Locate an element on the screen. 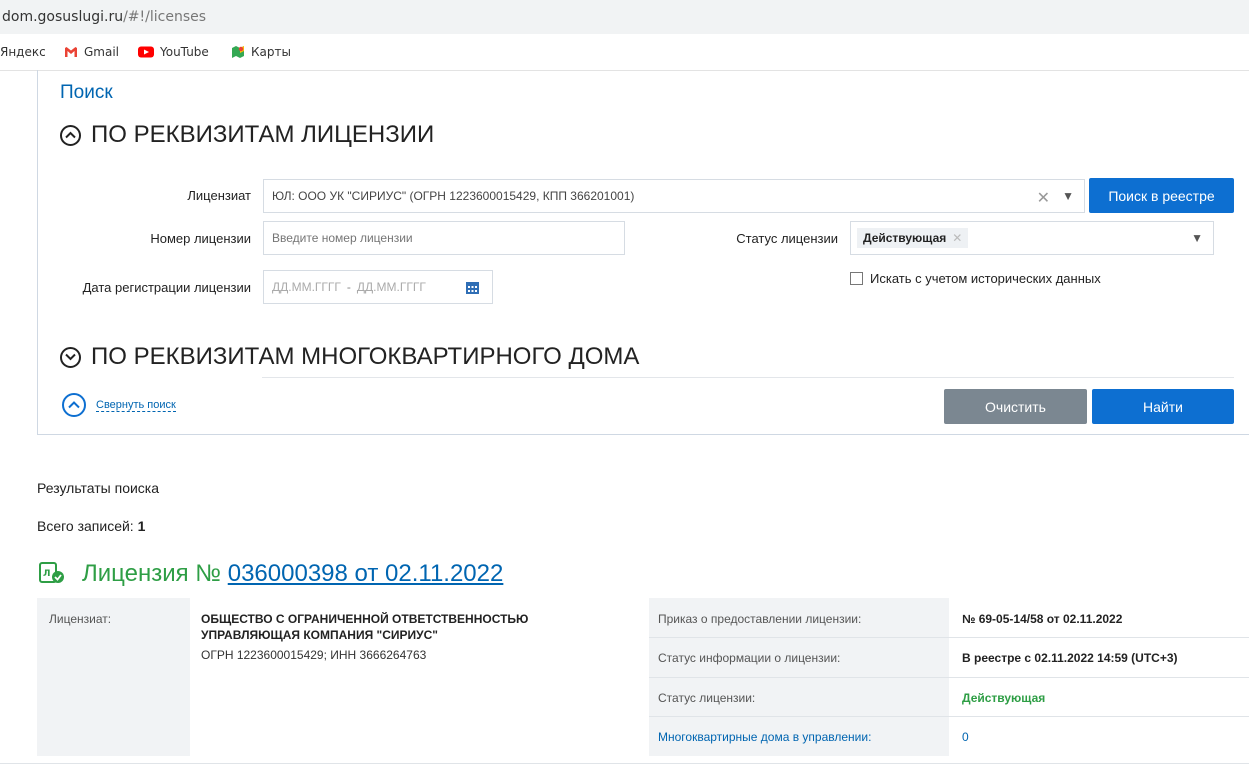 This screenshot has height=774, width=1249. remove-tag-icon: ✕ is located at coordinates (957, 238).